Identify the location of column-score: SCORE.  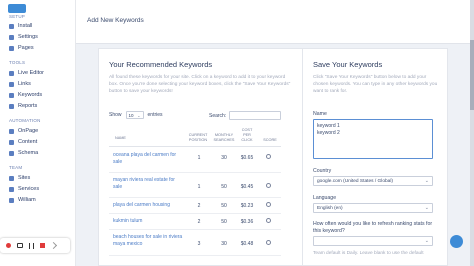
(270, 140).